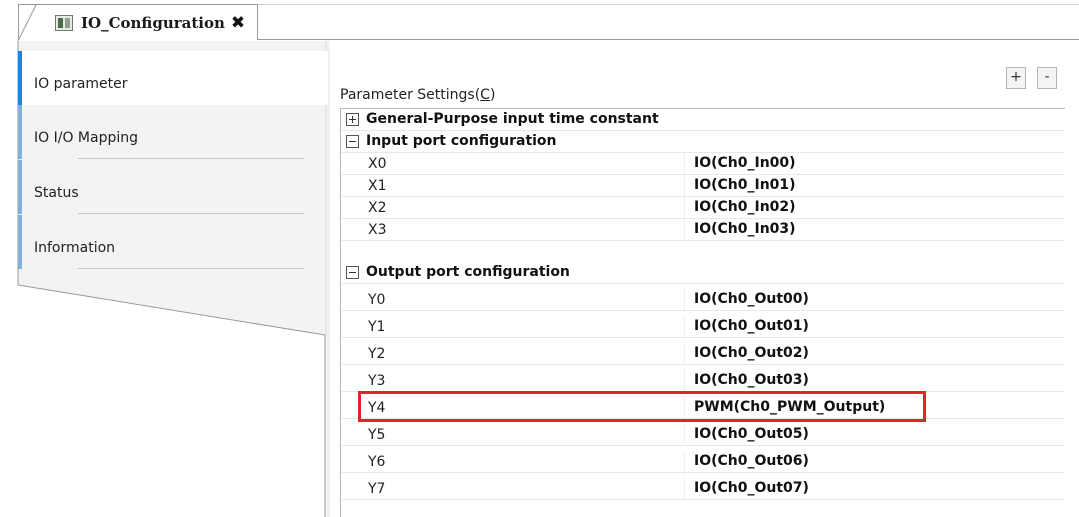  Describe the element at coordinates (668, 4) in the screenshot. I see `tabstrip-top-border` at that location.